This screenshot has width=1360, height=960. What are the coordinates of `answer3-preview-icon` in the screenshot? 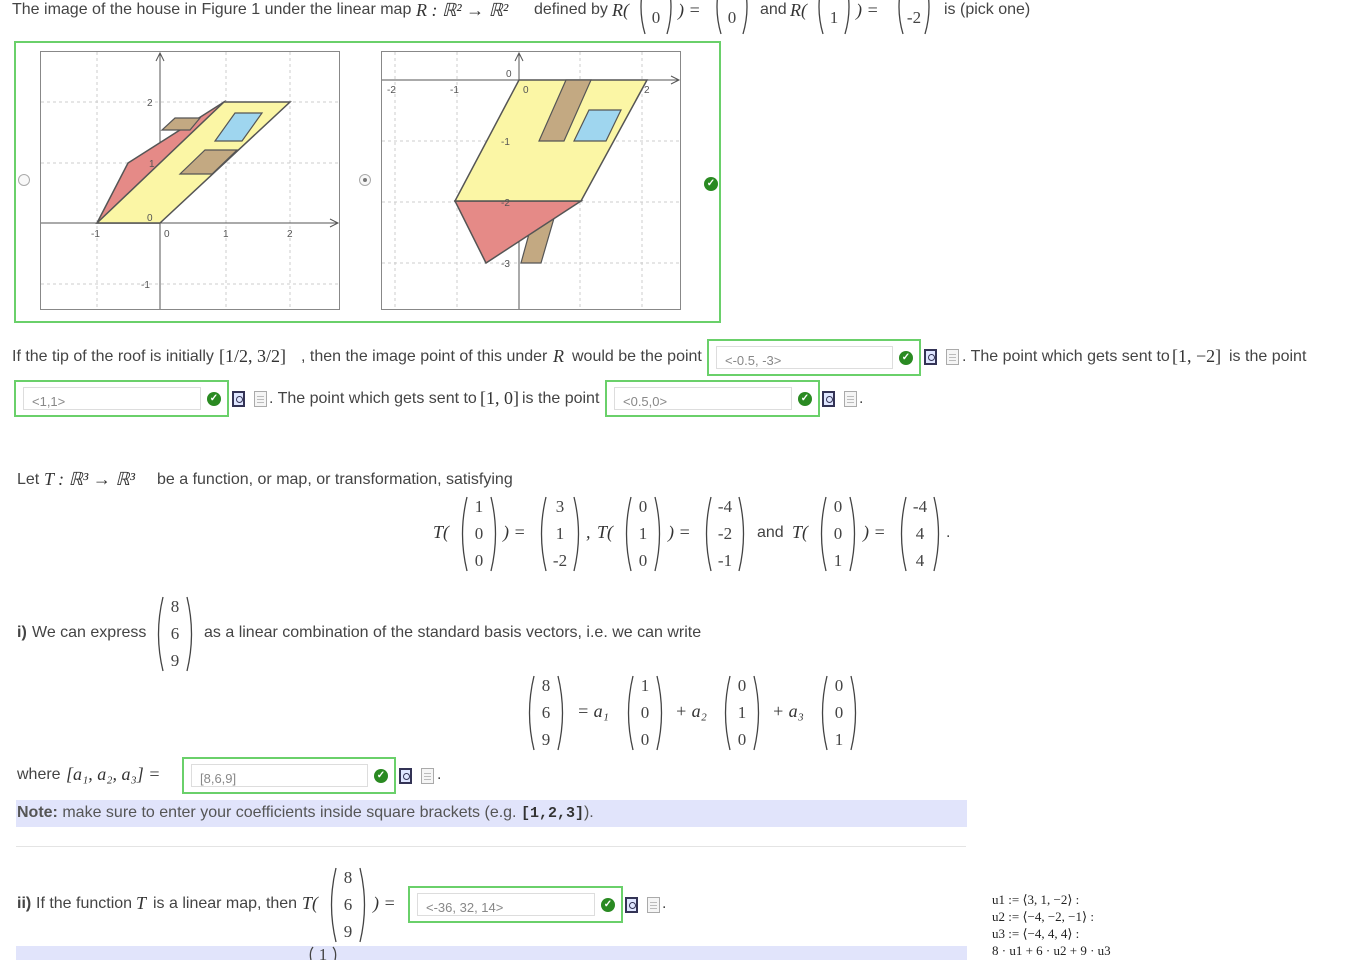 It's located at (828, 399).